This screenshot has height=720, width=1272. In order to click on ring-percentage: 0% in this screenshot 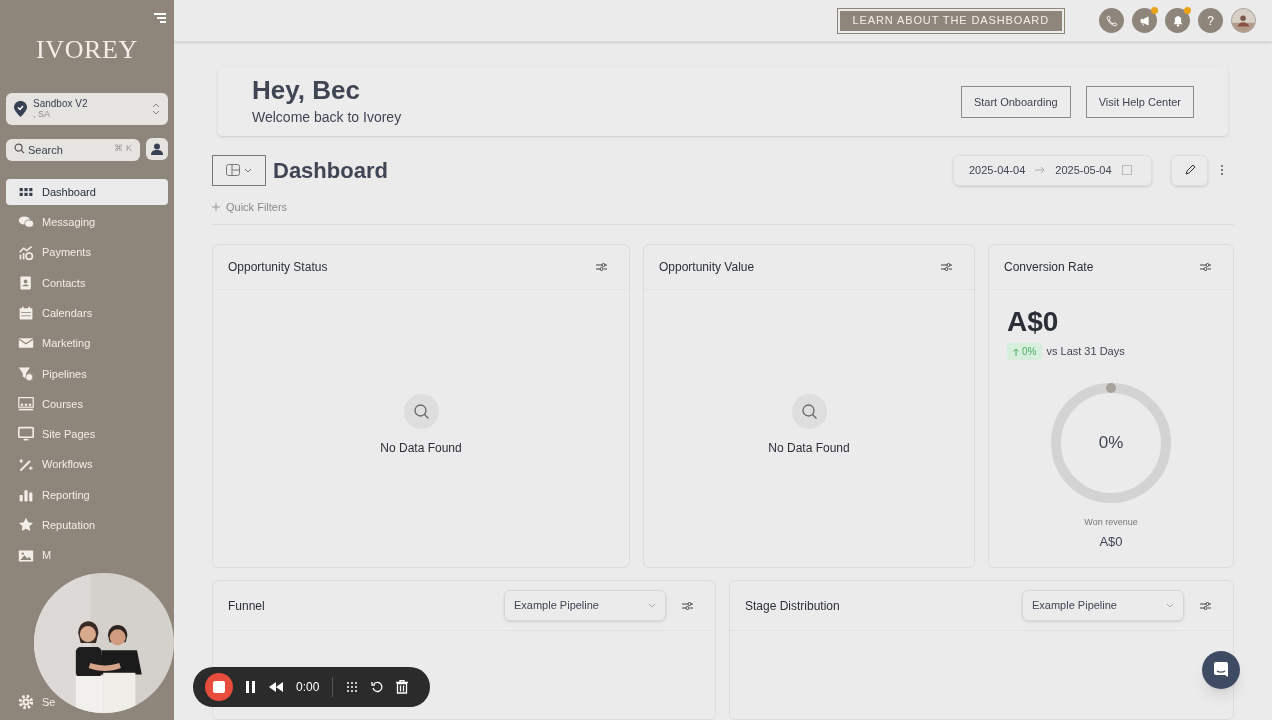, I will do `click(1111, 443)`.